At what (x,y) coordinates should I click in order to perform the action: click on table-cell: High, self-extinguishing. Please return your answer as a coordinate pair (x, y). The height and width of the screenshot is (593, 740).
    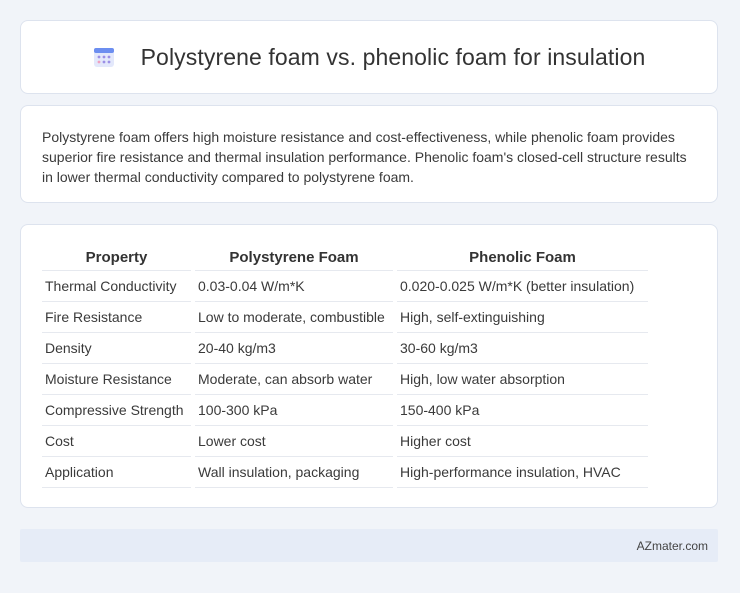
    Looking at the image, I should click on (522, 317).